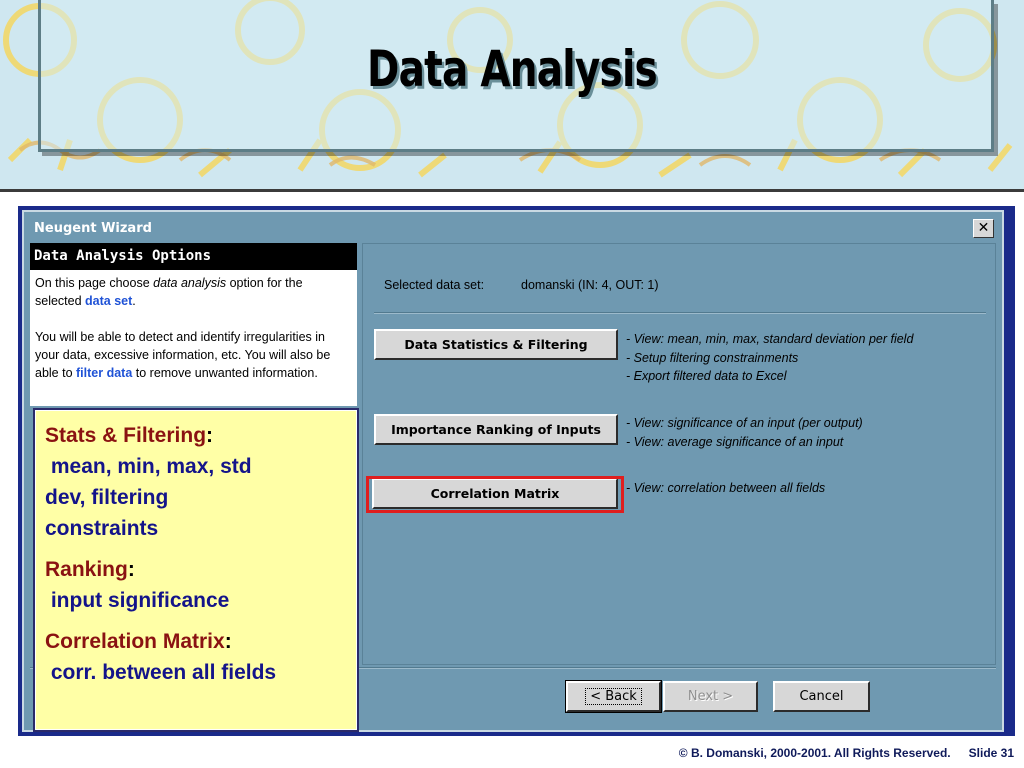  I want to click on callout-item-ranking: Ranking: input significance, so click(137, 585).